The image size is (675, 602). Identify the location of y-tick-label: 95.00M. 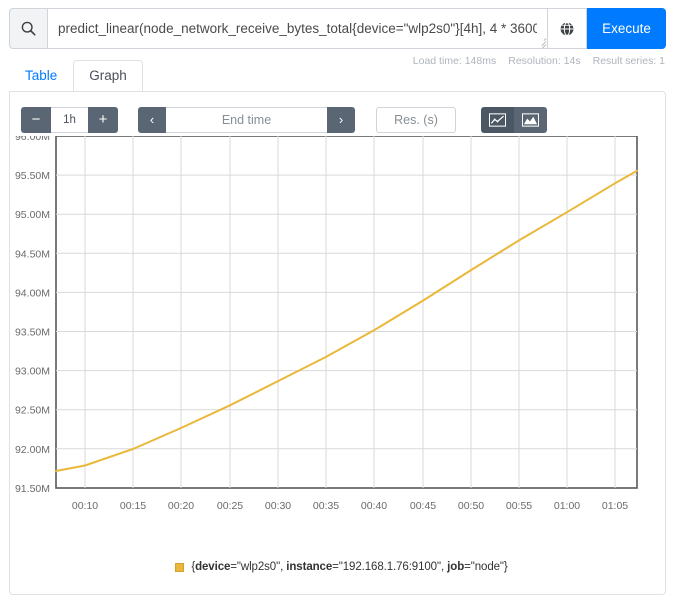
(32, 215).